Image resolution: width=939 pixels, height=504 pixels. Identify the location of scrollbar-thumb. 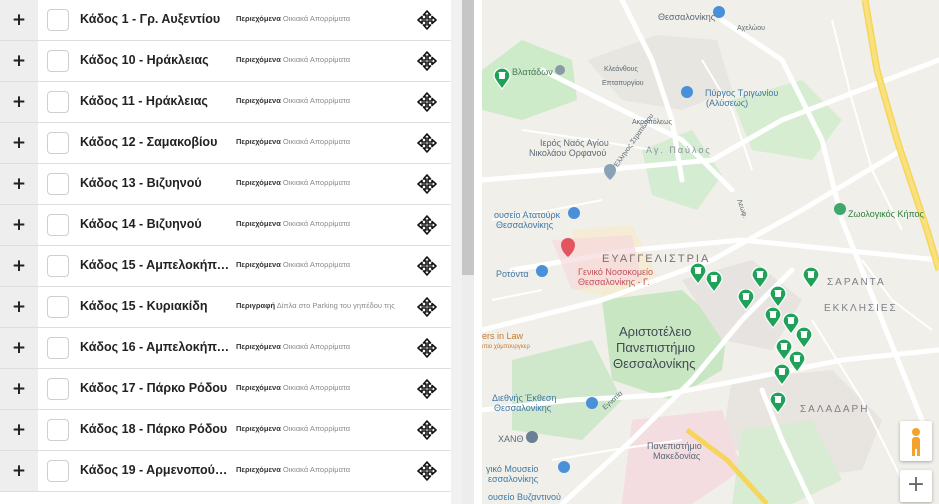
(468, 137).